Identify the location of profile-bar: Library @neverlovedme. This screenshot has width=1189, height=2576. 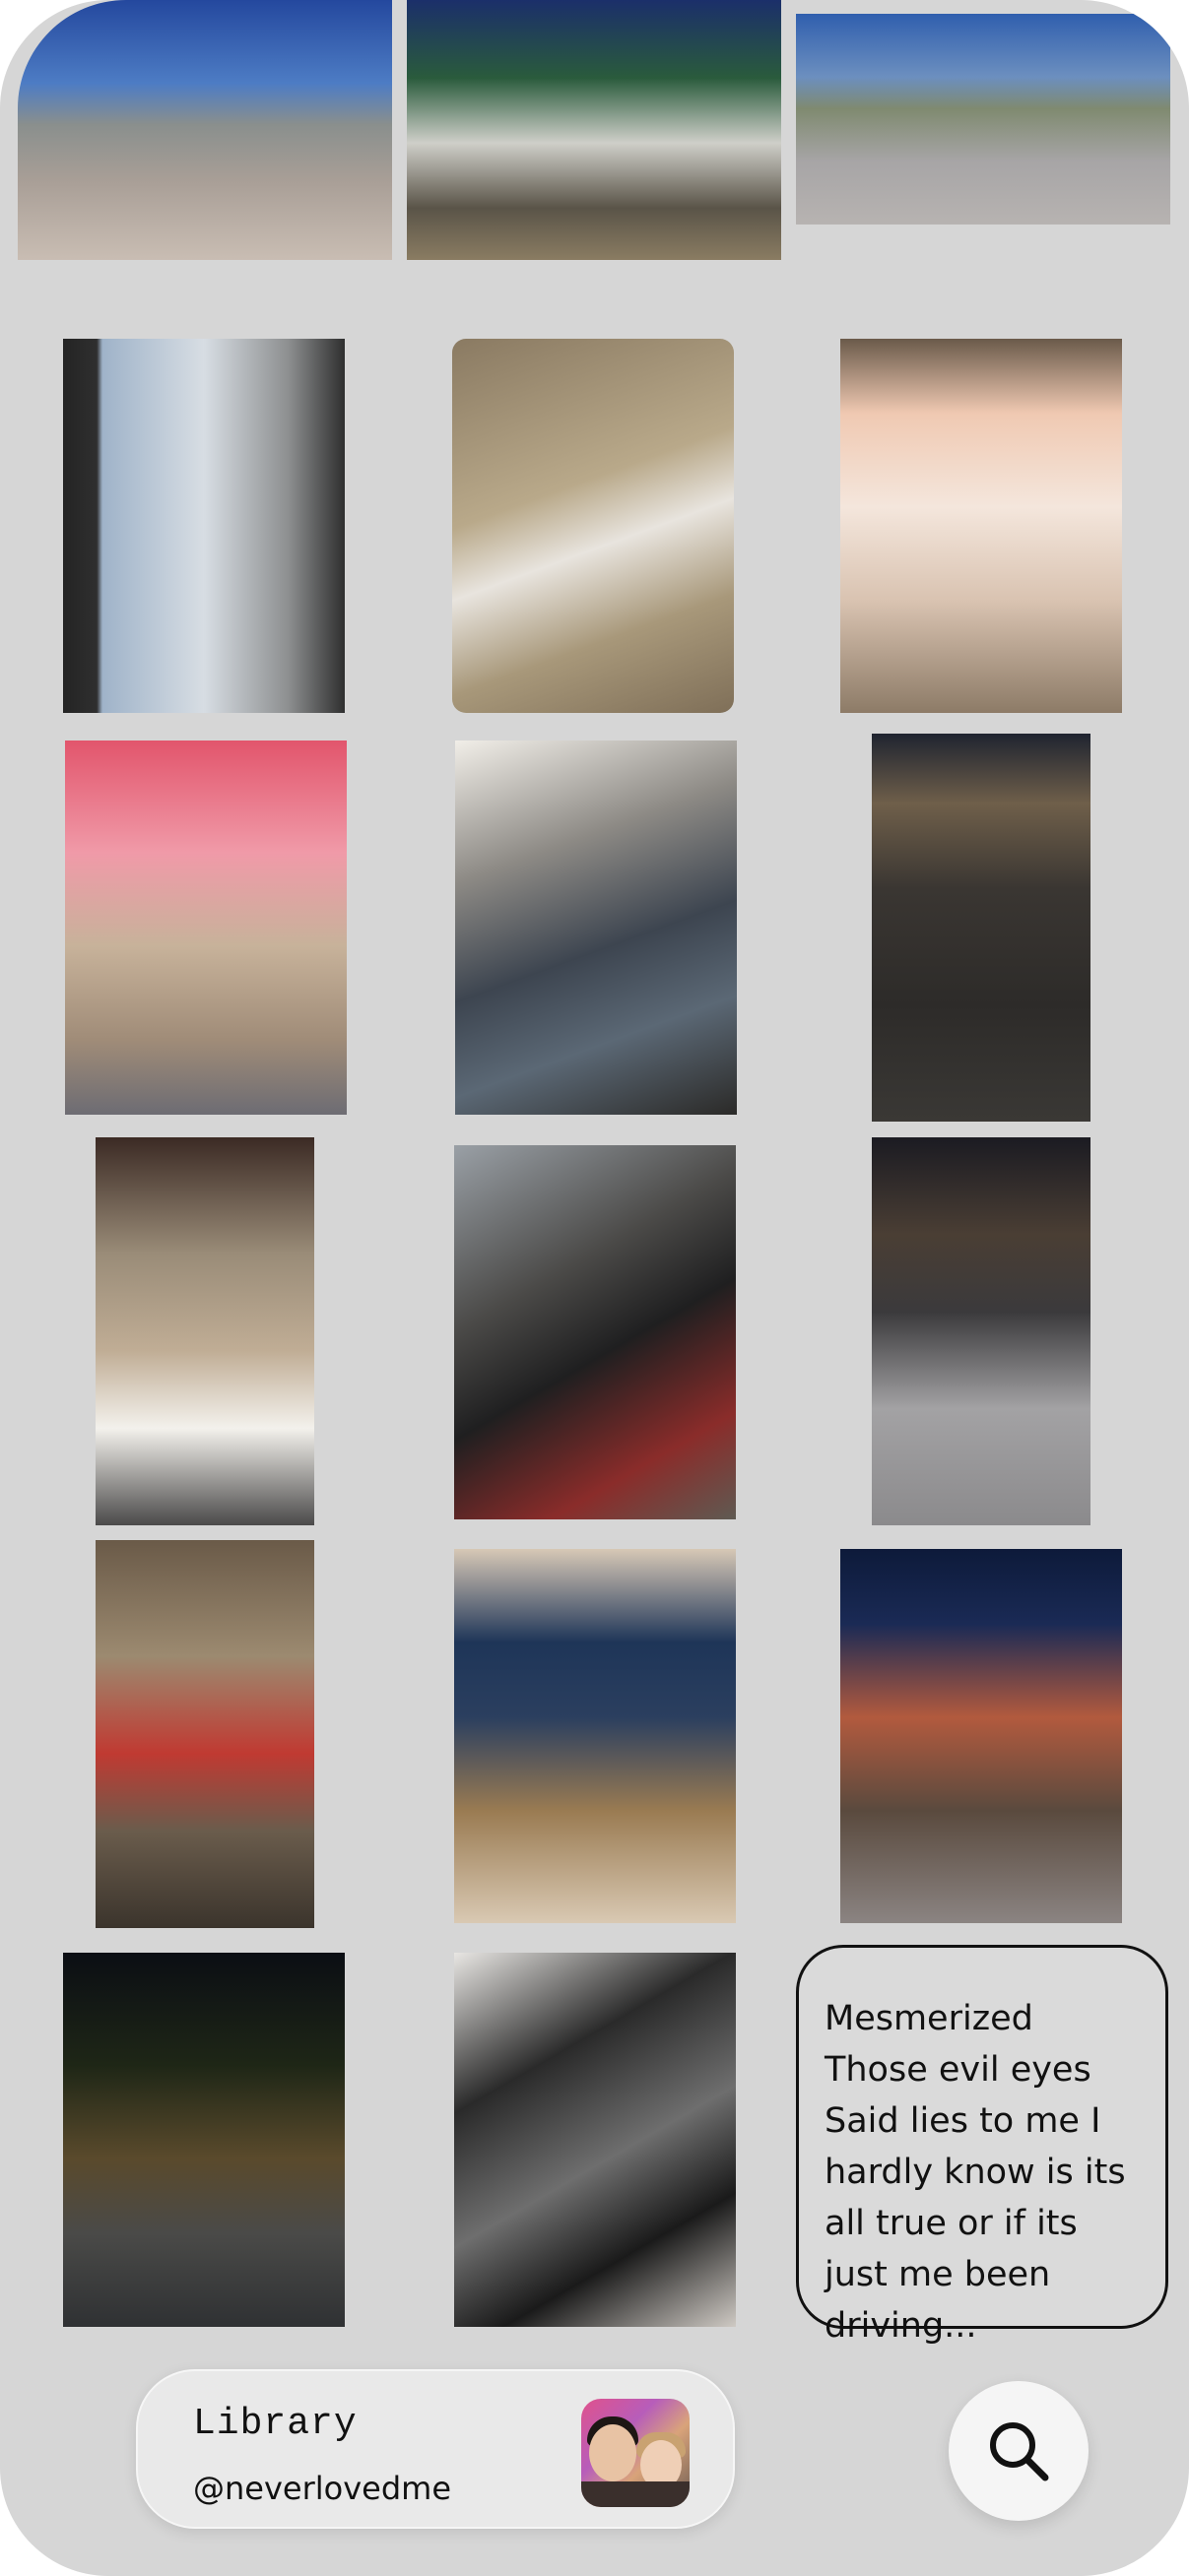
(435, 2449).